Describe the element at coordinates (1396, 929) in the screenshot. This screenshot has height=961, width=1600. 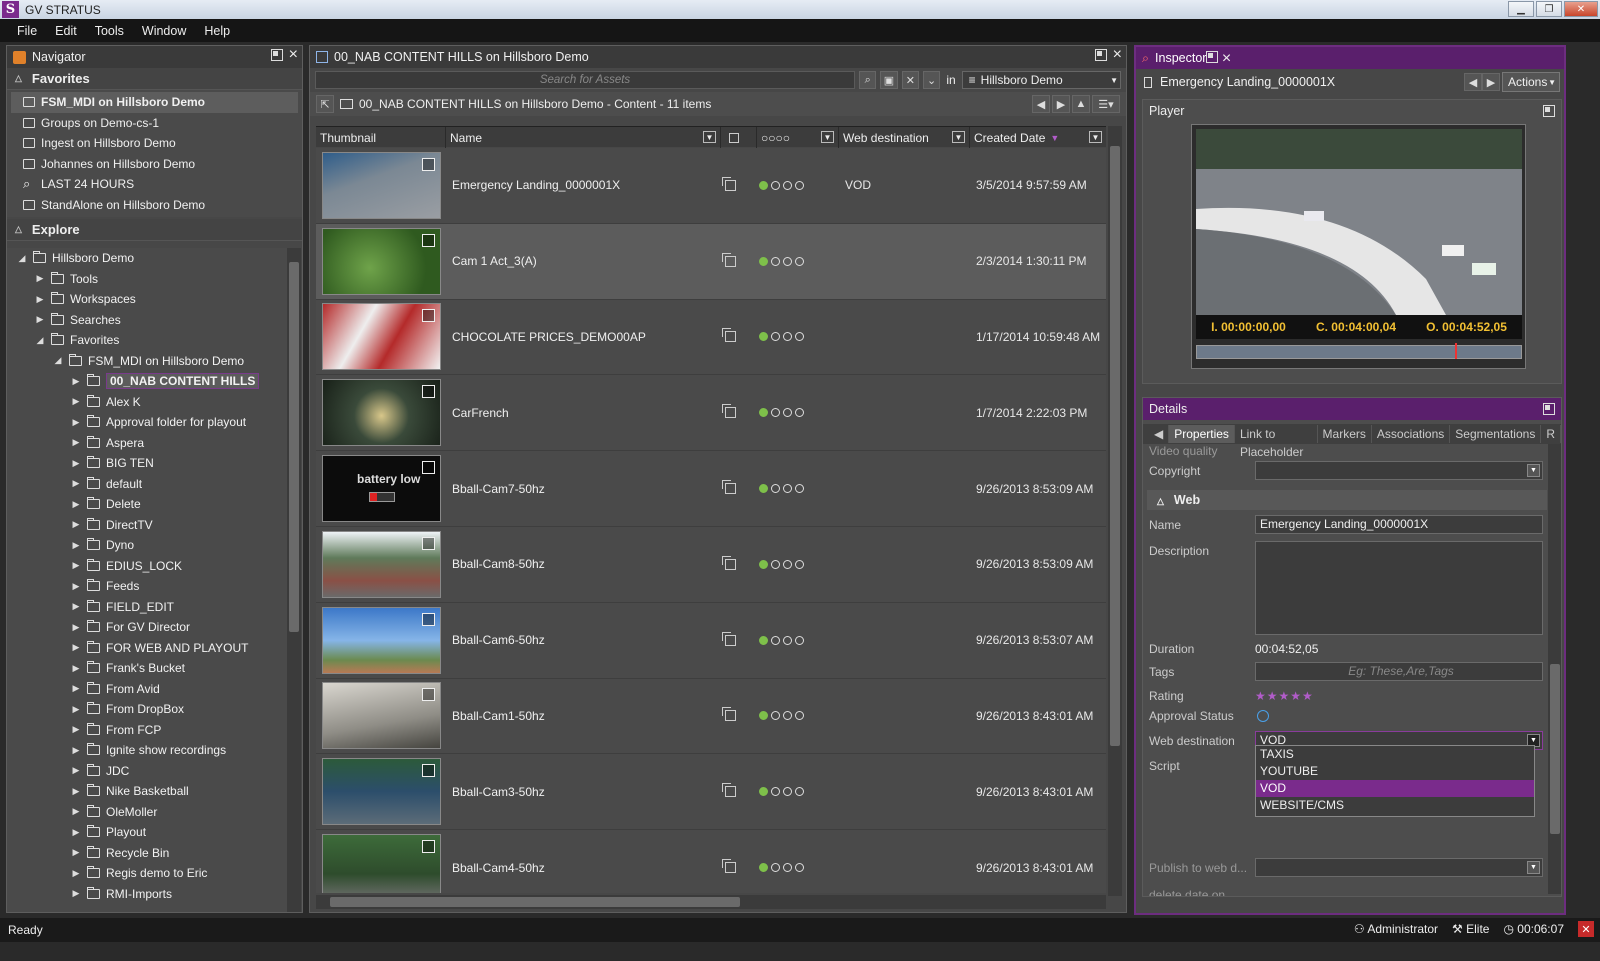
I see `user-status: ⚇ Administrator` at that location.